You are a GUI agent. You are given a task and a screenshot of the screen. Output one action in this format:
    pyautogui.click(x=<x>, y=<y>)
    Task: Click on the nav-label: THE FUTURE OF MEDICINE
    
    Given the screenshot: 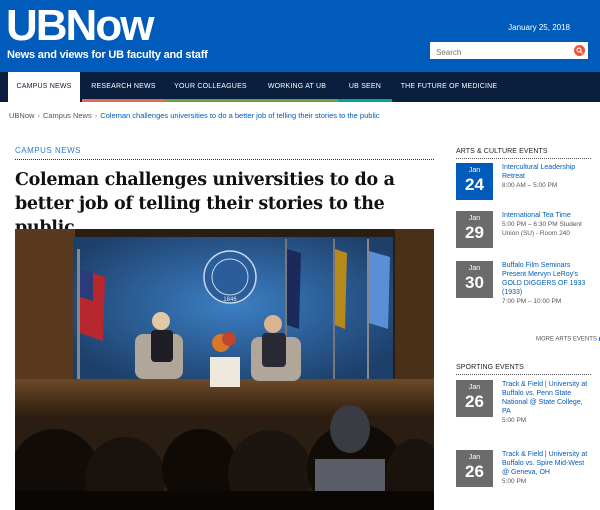 What is the action you would take?
    pyautogui.click(x=449, y=86)
    